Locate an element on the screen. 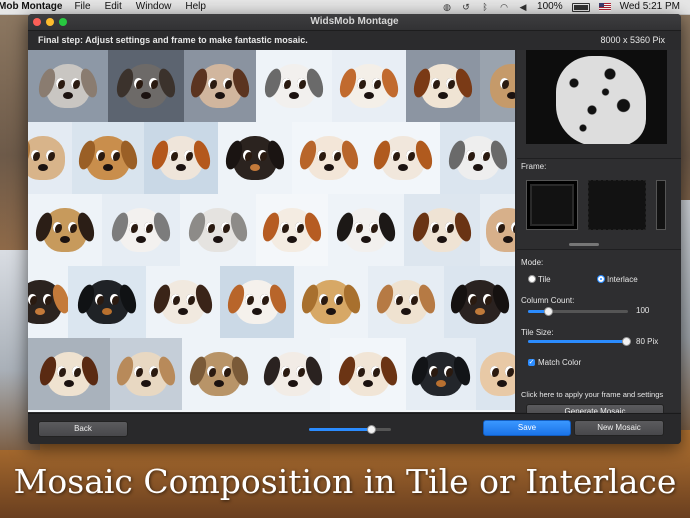 This screenshot has width=690, height=518. new-mosaic-button: New Mosaic is located at coordinates (619, 428).